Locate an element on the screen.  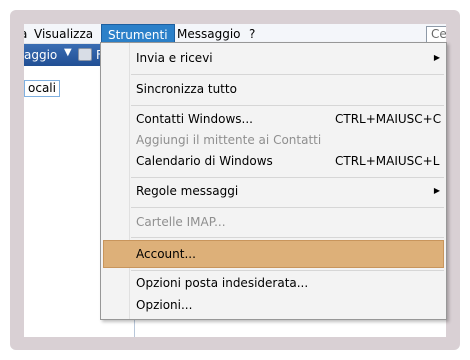
folder-pane: ocali is located at coordinates (64, 201).